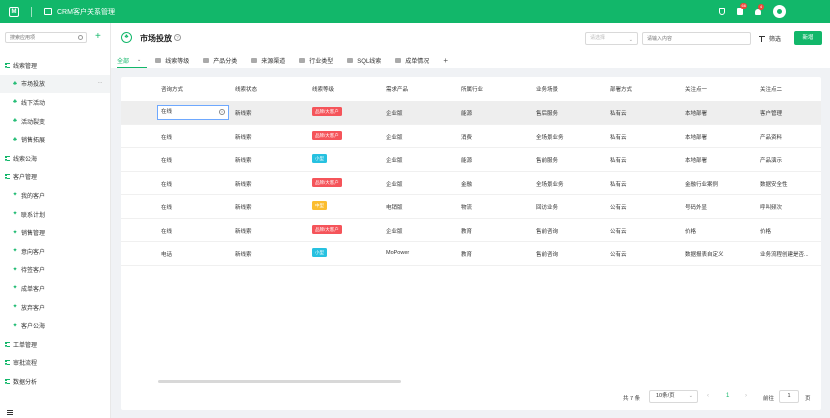  I want to click on top-bar: M CRM客户关系管理 66 4, so click(415, 11).